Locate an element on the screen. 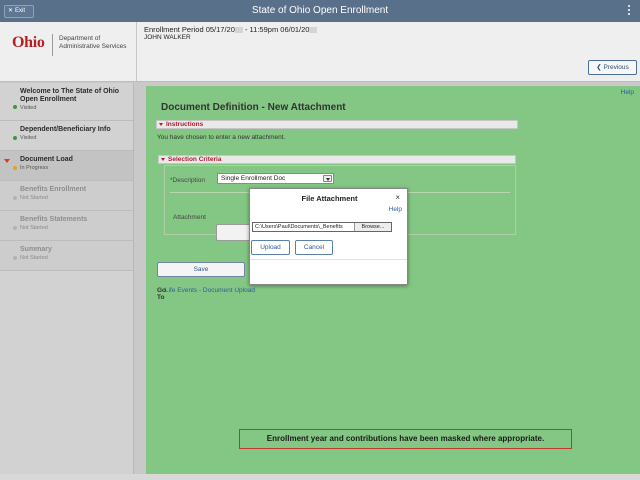 This screenshot has height=480, width=640. instructions-header-label: Instructions is located at coordinates (185, 124).